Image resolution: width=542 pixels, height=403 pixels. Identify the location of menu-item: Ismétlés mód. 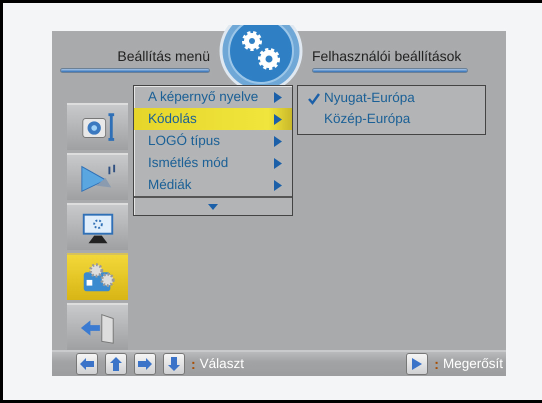
(213, 163).